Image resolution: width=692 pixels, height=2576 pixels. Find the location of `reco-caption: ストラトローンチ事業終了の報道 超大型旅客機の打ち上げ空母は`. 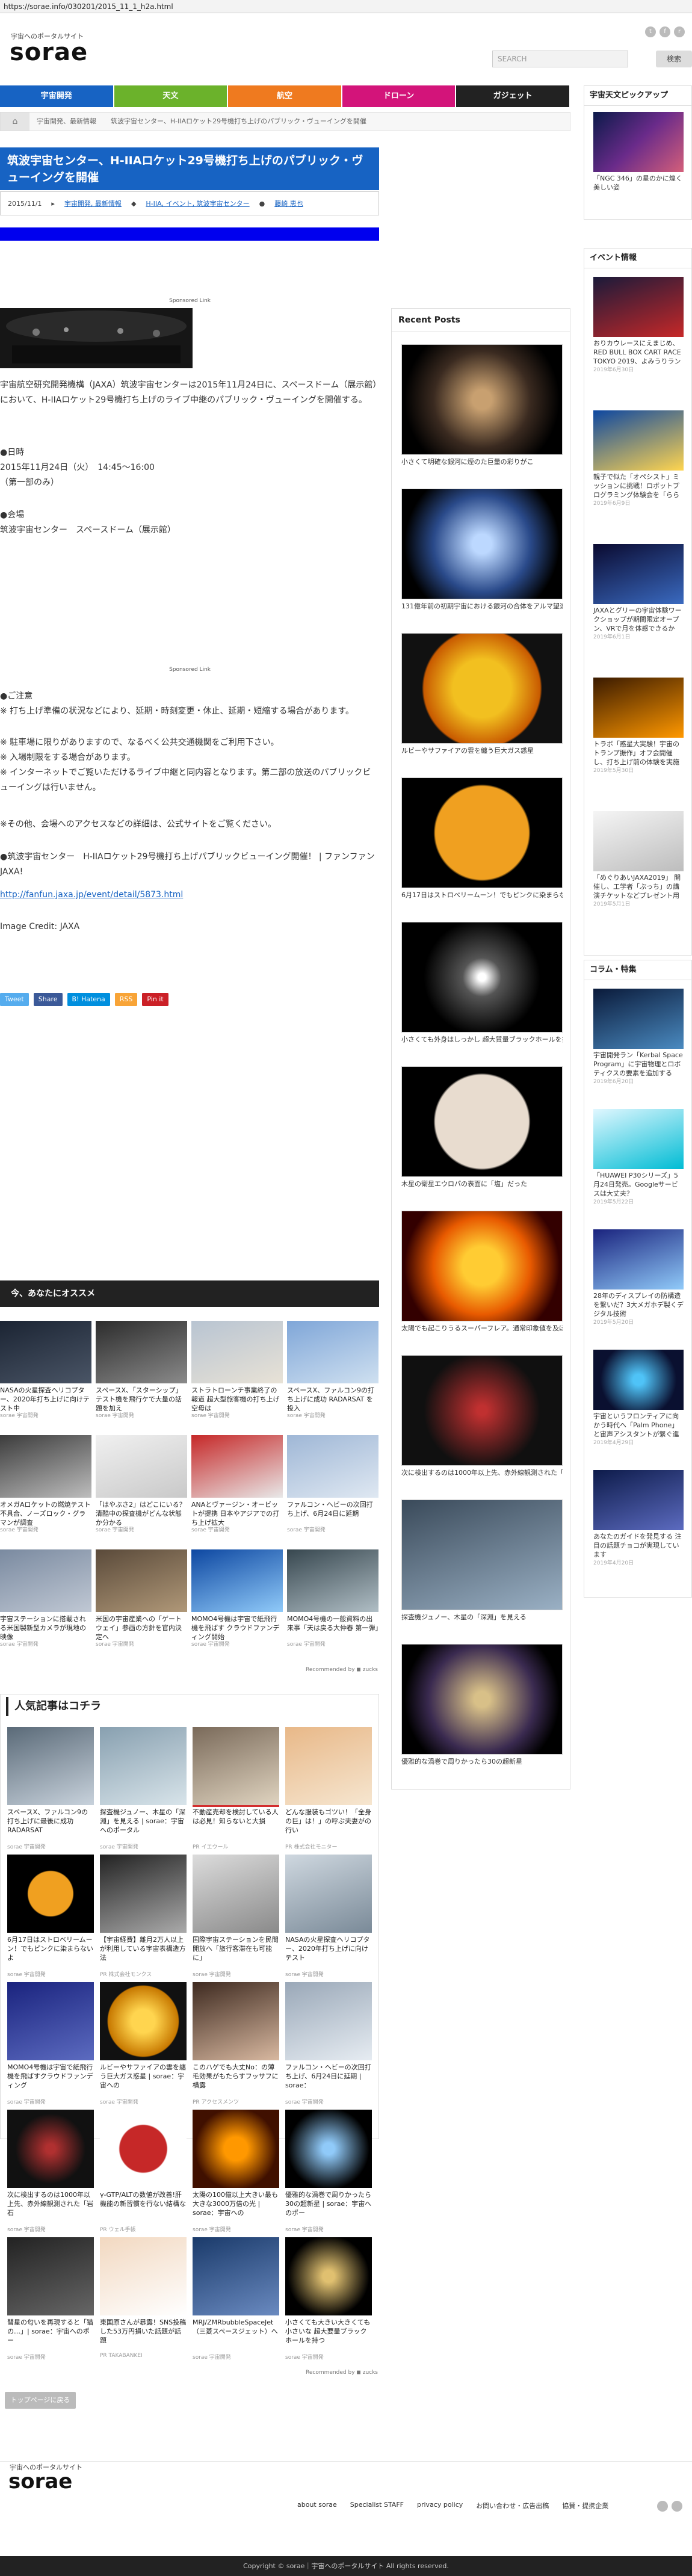

reco-caption: ストラトローンチ事業終了の報道 超大型旅客機の打ち上げ空母は is located at coordinates (237, 1397).